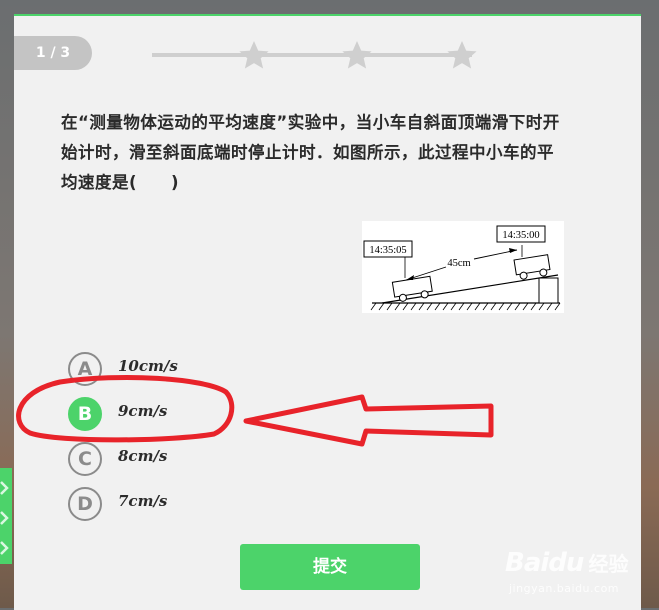 The width and height of the screenshot is (659, 610). What do you see at coordinates (120, 182) in the screenshot?
I see `question-line: 均速度是( )` at bounding box center [120, 182].